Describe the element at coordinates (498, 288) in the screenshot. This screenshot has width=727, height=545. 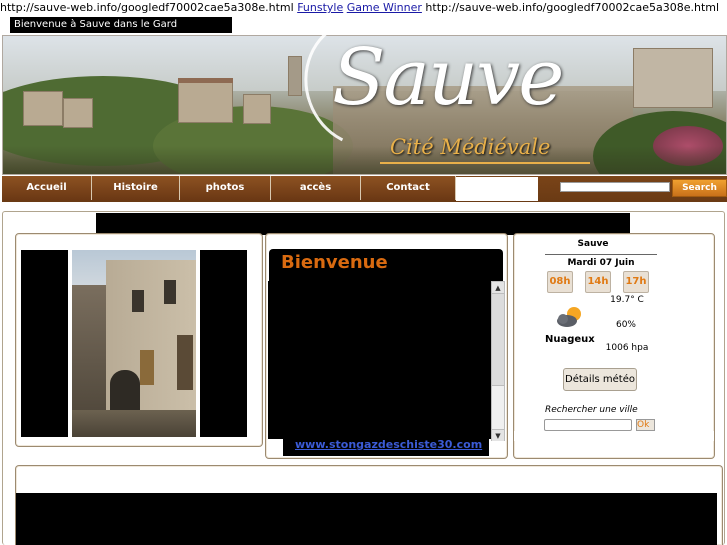
I see `scroll-up-arrow-icon: ▲` at that location.